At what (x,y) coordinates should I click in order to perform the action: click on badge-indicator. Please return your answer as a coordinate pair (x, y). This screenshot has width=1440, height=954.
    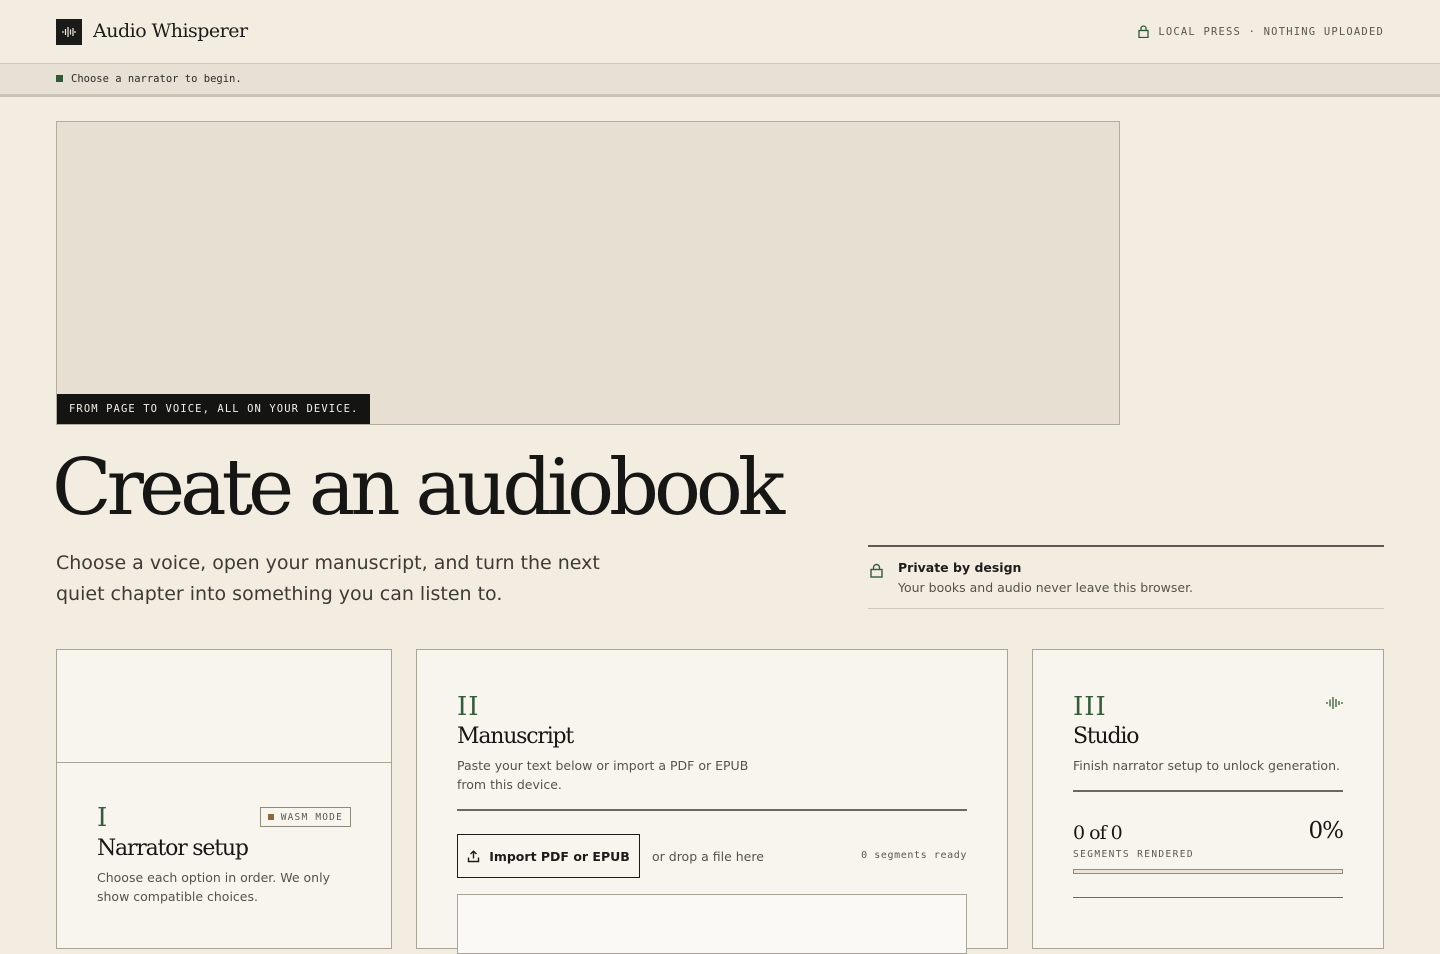
    Looking at the image, I should click on (270, 817).